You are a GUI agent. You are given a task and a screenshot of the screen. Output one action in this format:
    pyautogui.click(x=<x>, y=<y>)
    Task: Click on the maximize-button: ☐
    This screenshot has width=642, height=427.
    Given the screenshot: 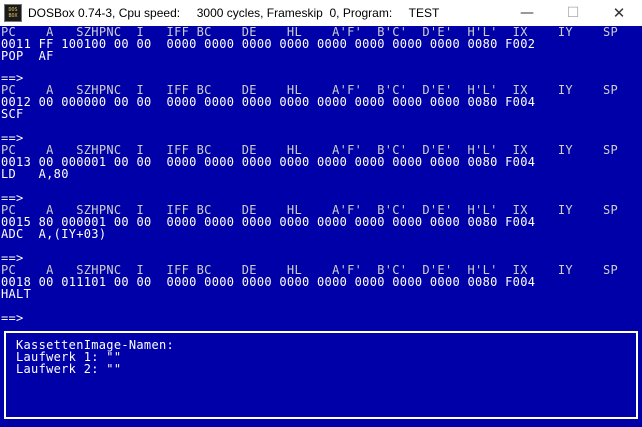 What is the action you would take?
    pyautogui.click(x=573, y=13)
    